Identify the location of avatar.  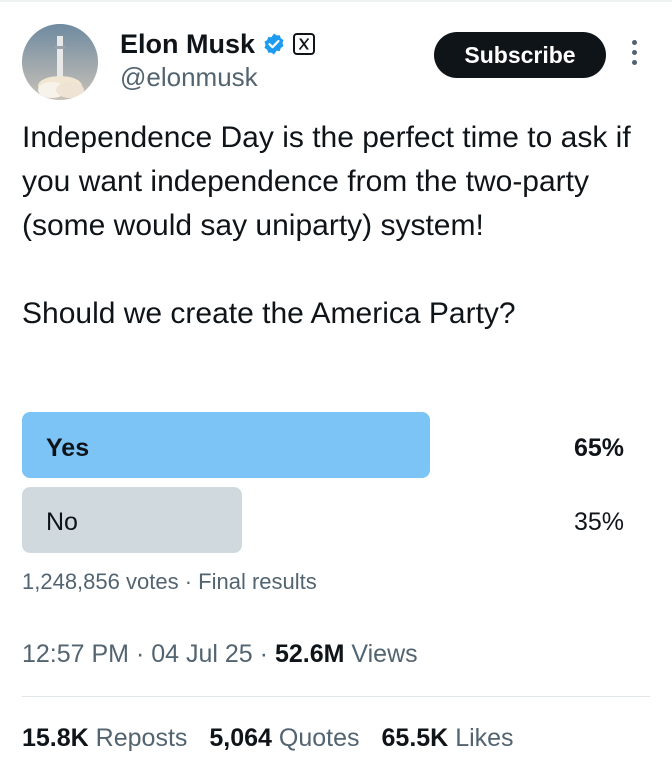
(60, 62).